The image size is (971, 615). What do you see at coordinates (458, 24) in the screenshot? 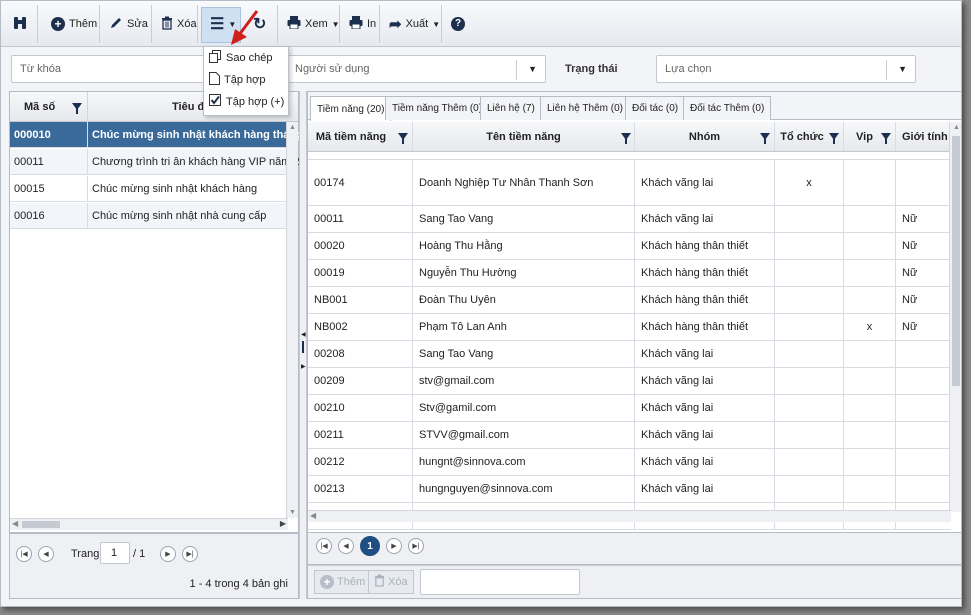
I see `help-button: ?` at bounding box center [458, 24].